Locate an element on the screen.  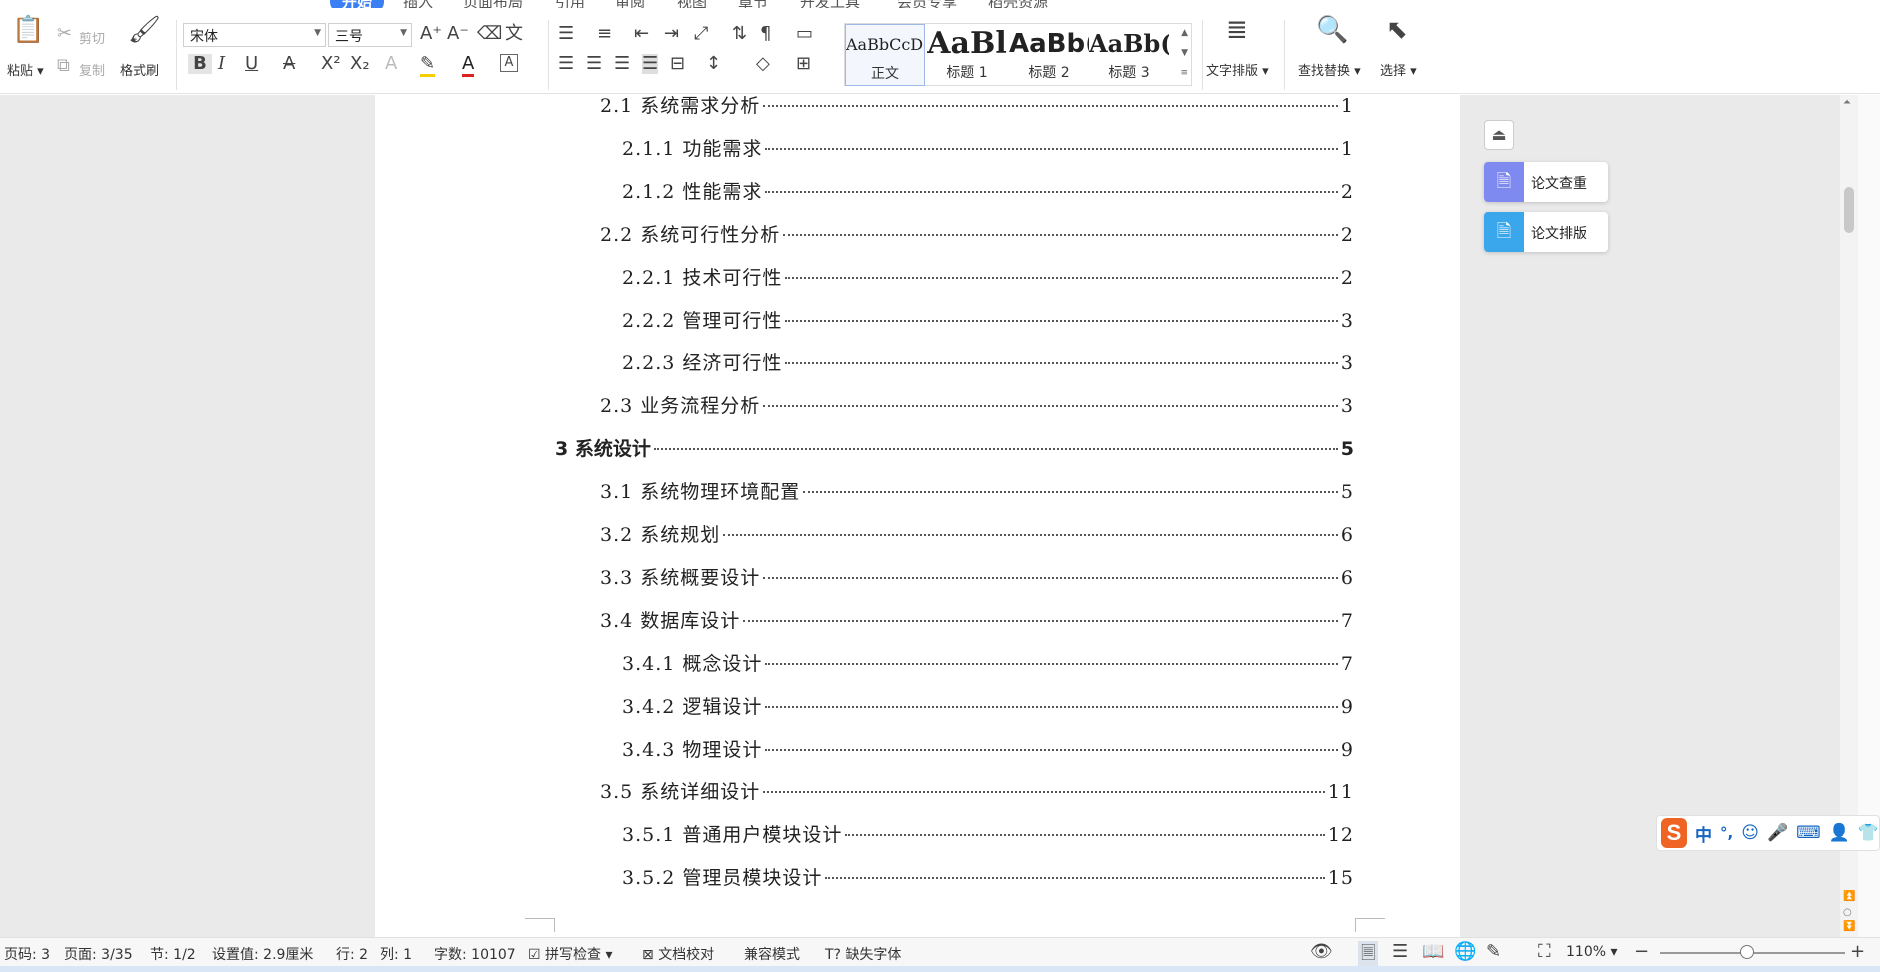
style-normal: AaBbCcDd 正文 is located at coordinates (885, 55).